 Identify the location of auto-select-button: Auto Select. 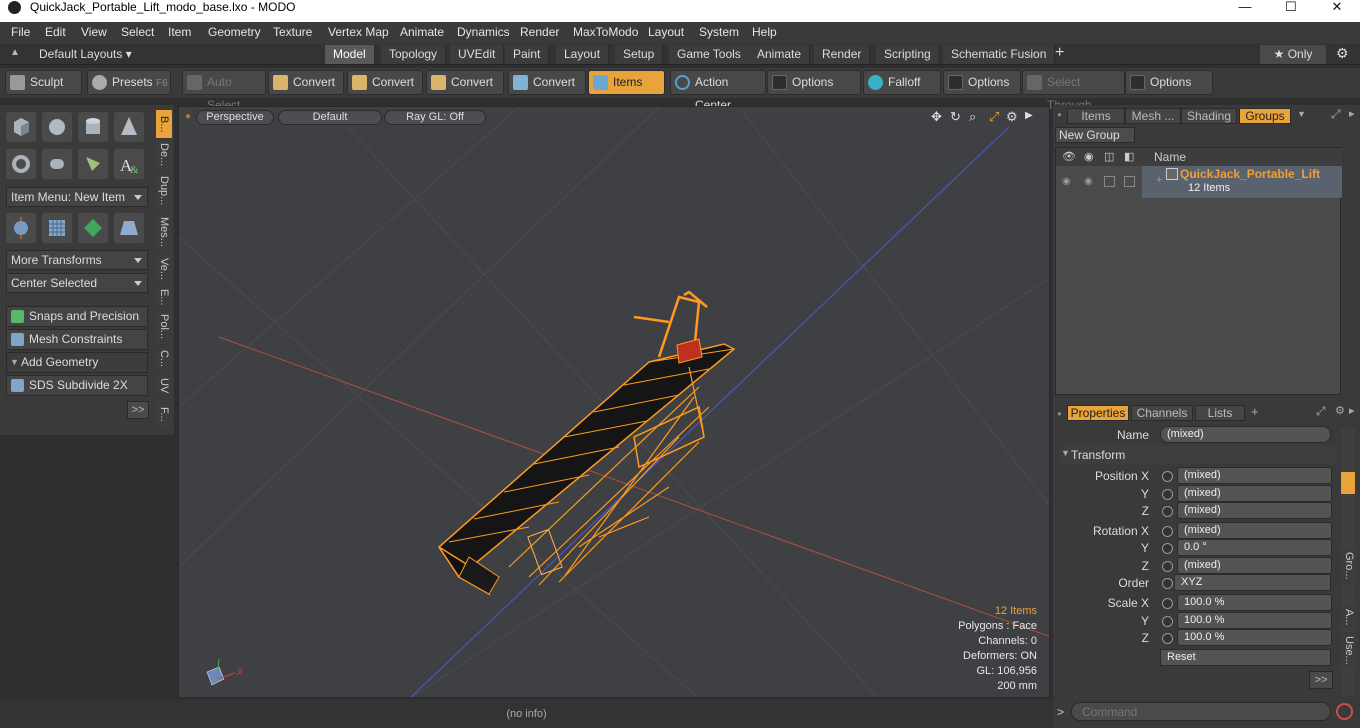
(224, 91).